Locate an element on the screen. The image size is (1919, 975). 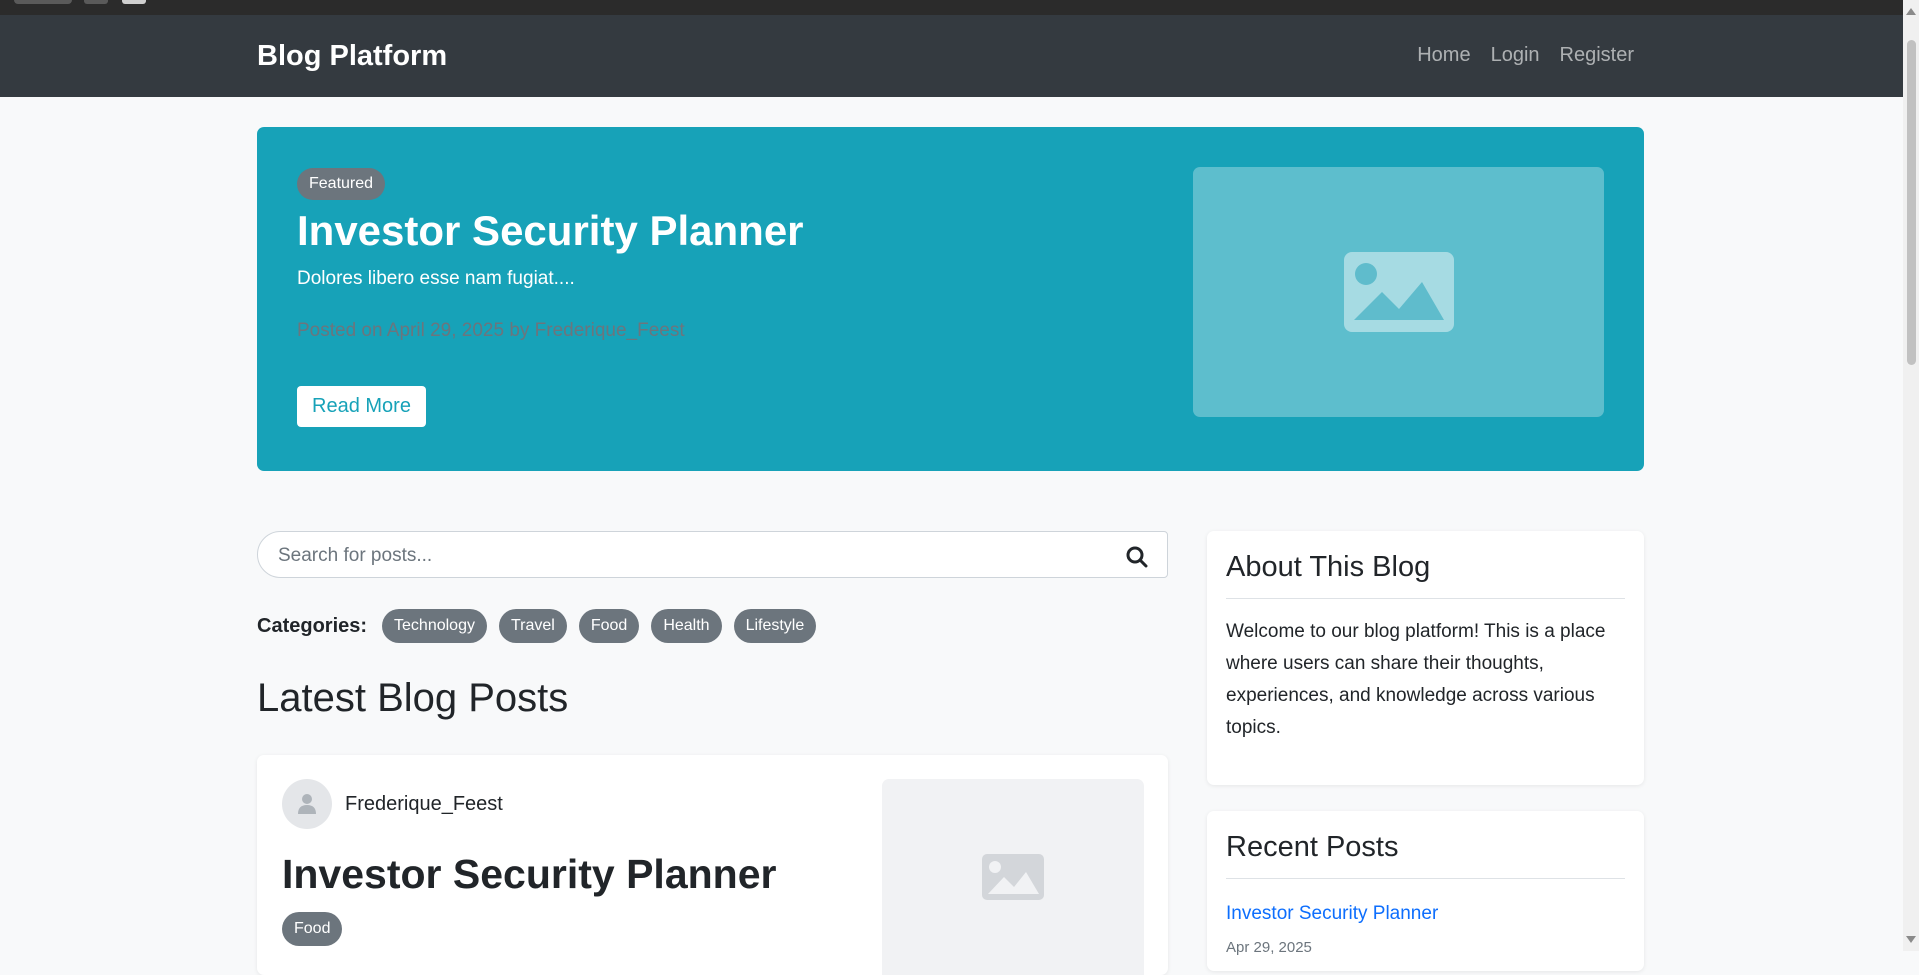
navbar: Blog Platform Home Login Register is located at coordinates (951, 56).